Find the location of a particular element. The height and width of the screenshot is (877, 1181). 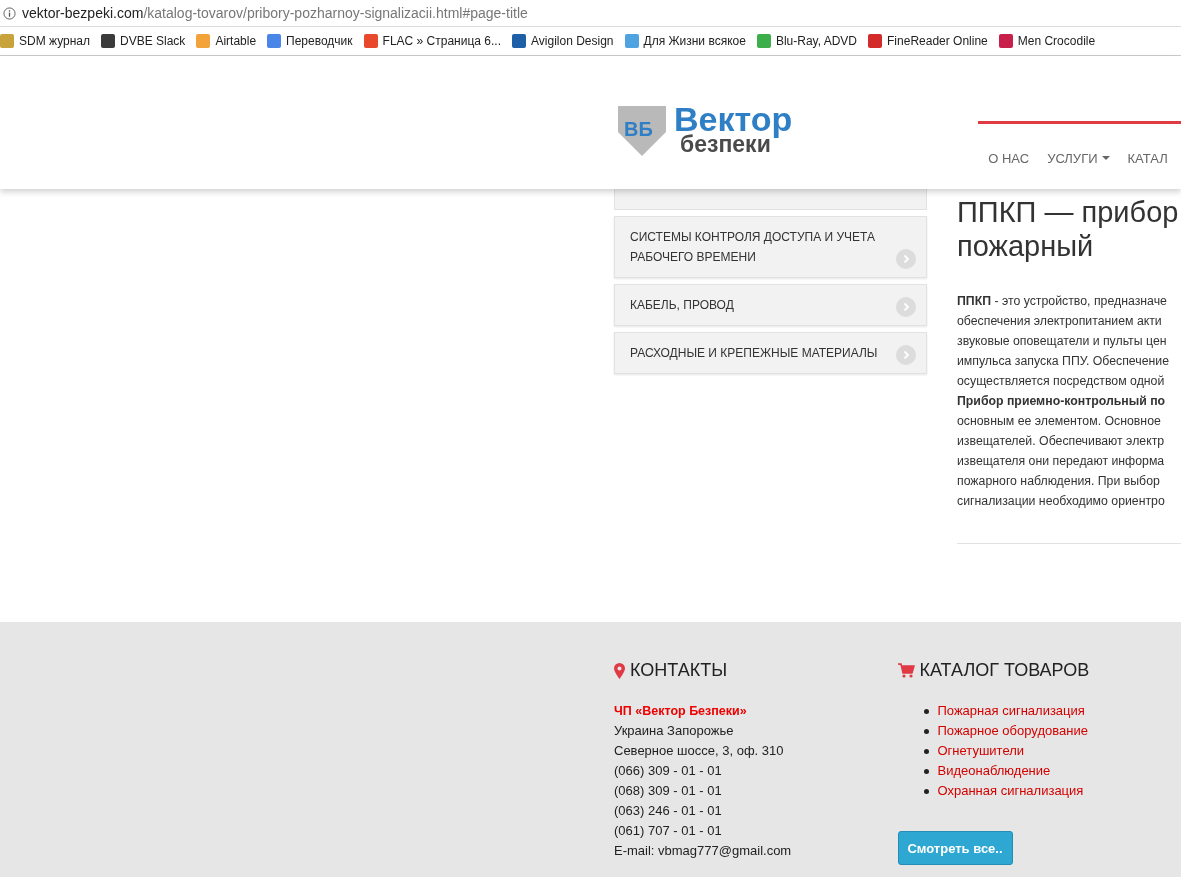

logo: ВБ Вектор безпеки is located at coordinates (703, 129).